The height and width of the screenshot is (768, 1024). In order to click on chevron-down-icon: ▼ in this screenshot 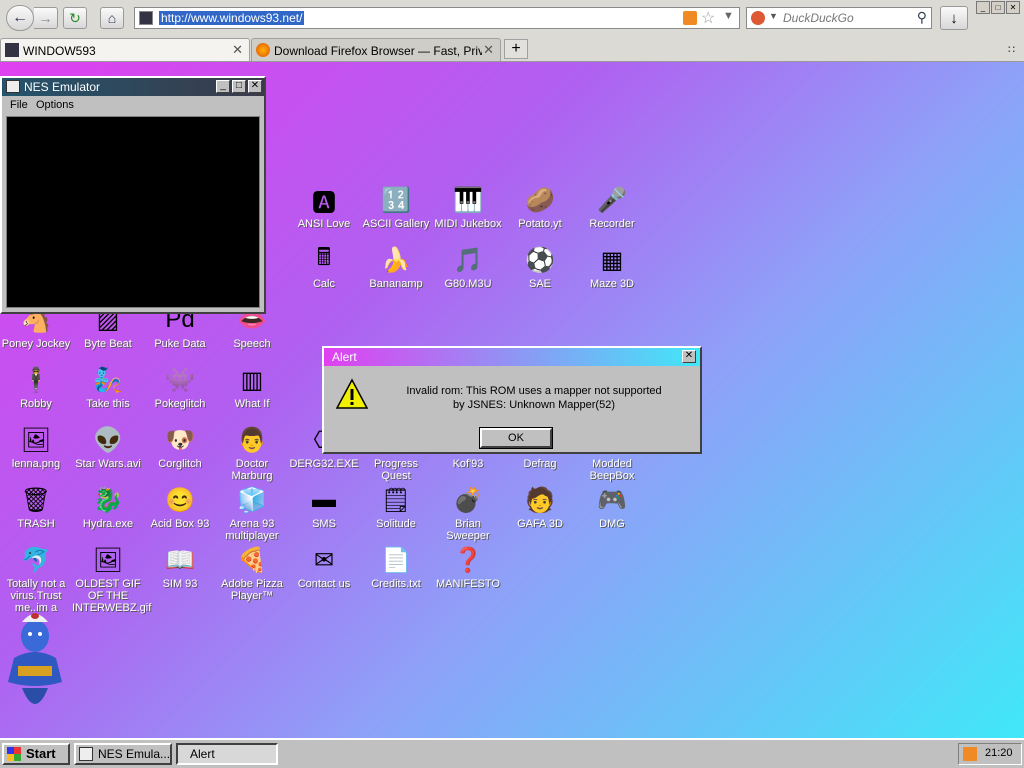, I will do `click(728, 16)`.